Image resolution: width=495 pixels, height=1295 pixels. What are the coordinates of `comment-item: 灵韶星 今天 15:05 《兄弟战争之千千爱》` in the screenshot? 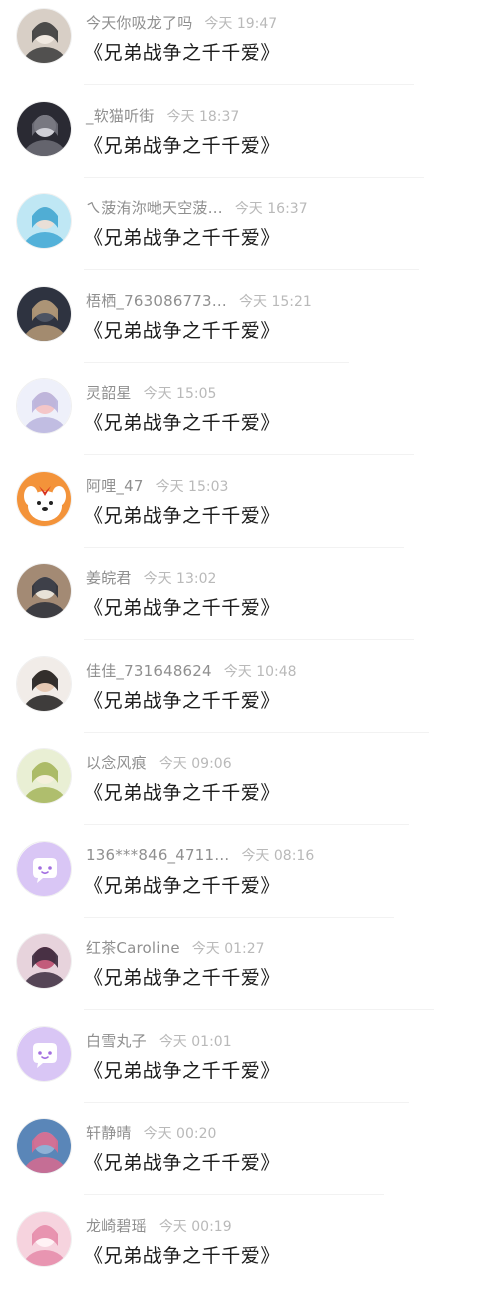 It's located at (247, 416).